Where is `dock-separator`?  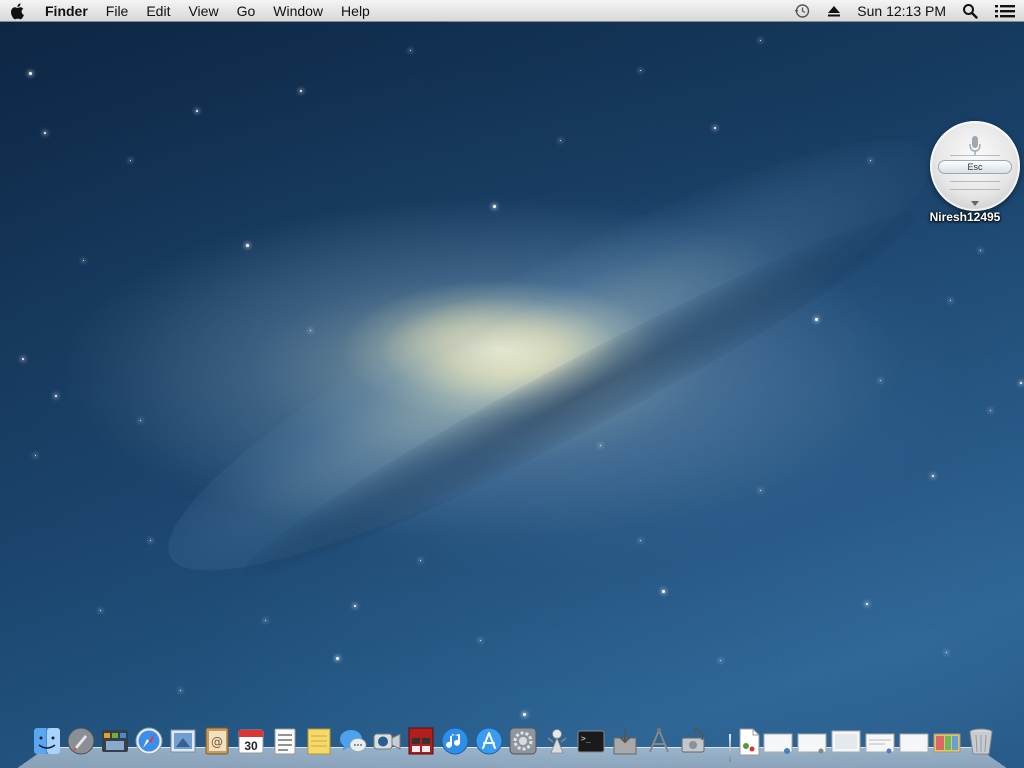 dock-separator is located at coordinates (730, 748).